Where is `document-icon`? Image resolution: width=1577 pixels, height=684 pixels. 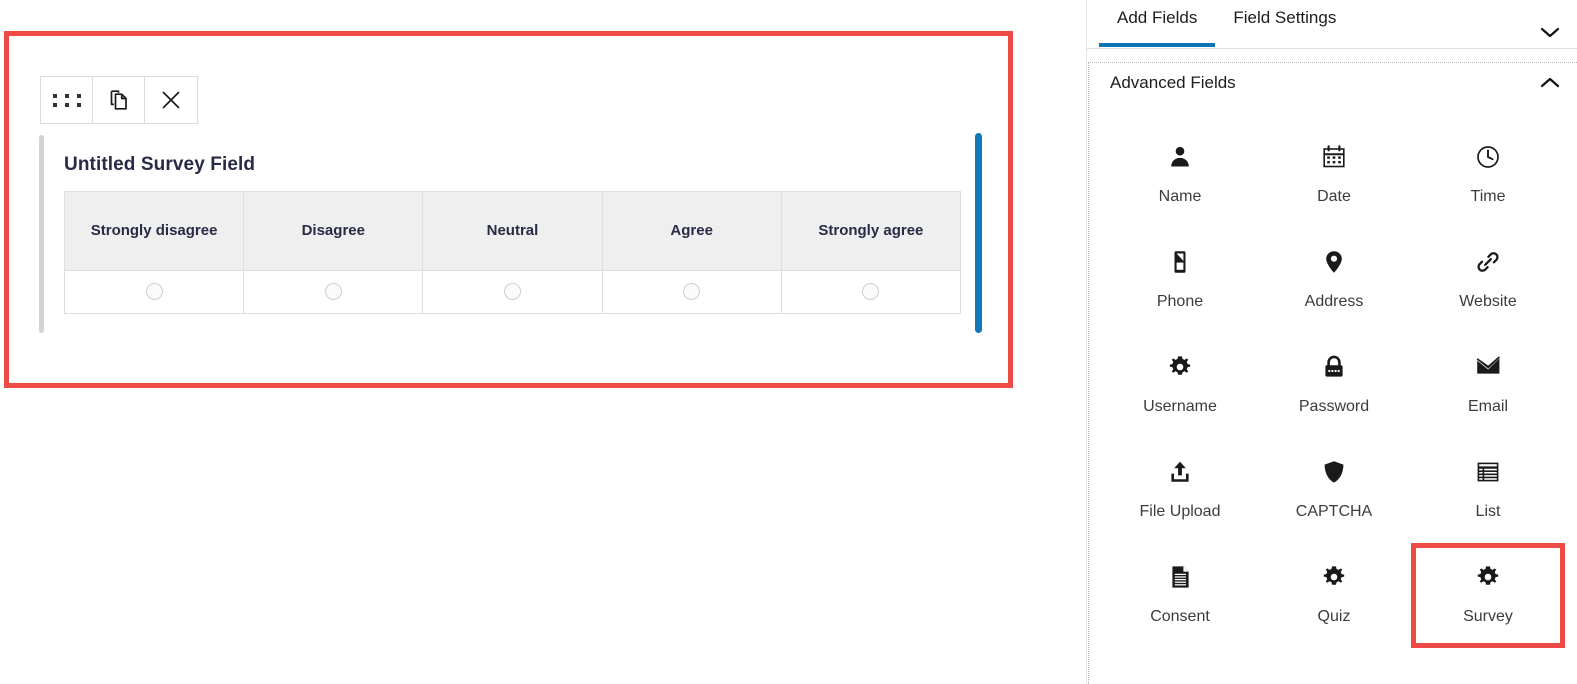 document-icon is located at coordinates (1180, 577).